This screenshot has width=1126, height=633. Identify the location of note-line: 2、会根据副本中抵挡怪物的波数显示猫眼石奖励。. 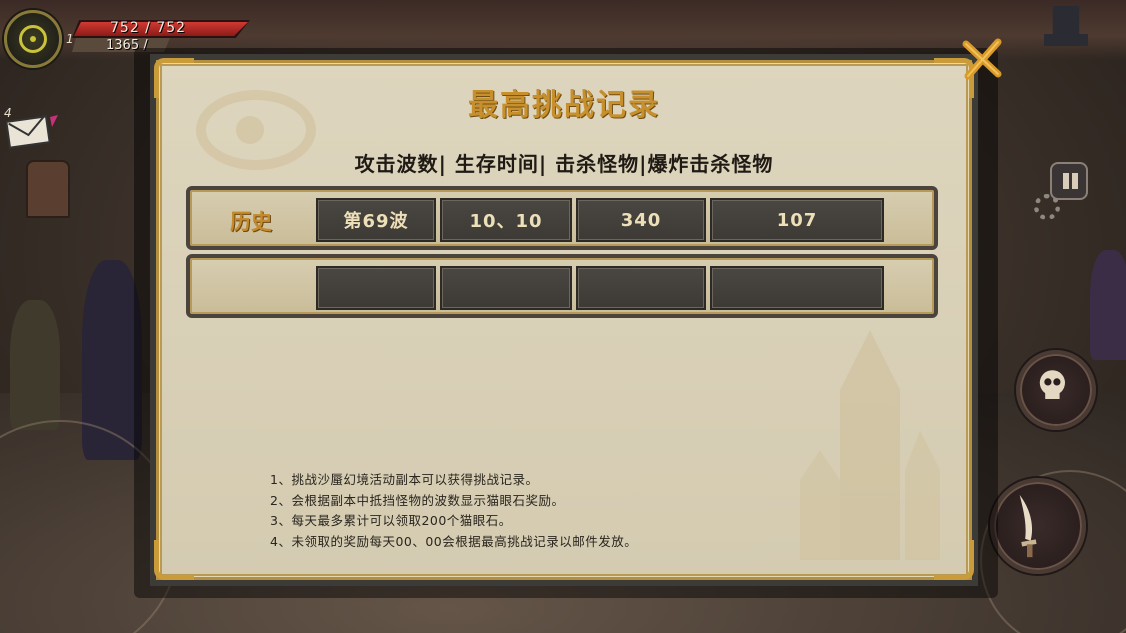
(417, 500).